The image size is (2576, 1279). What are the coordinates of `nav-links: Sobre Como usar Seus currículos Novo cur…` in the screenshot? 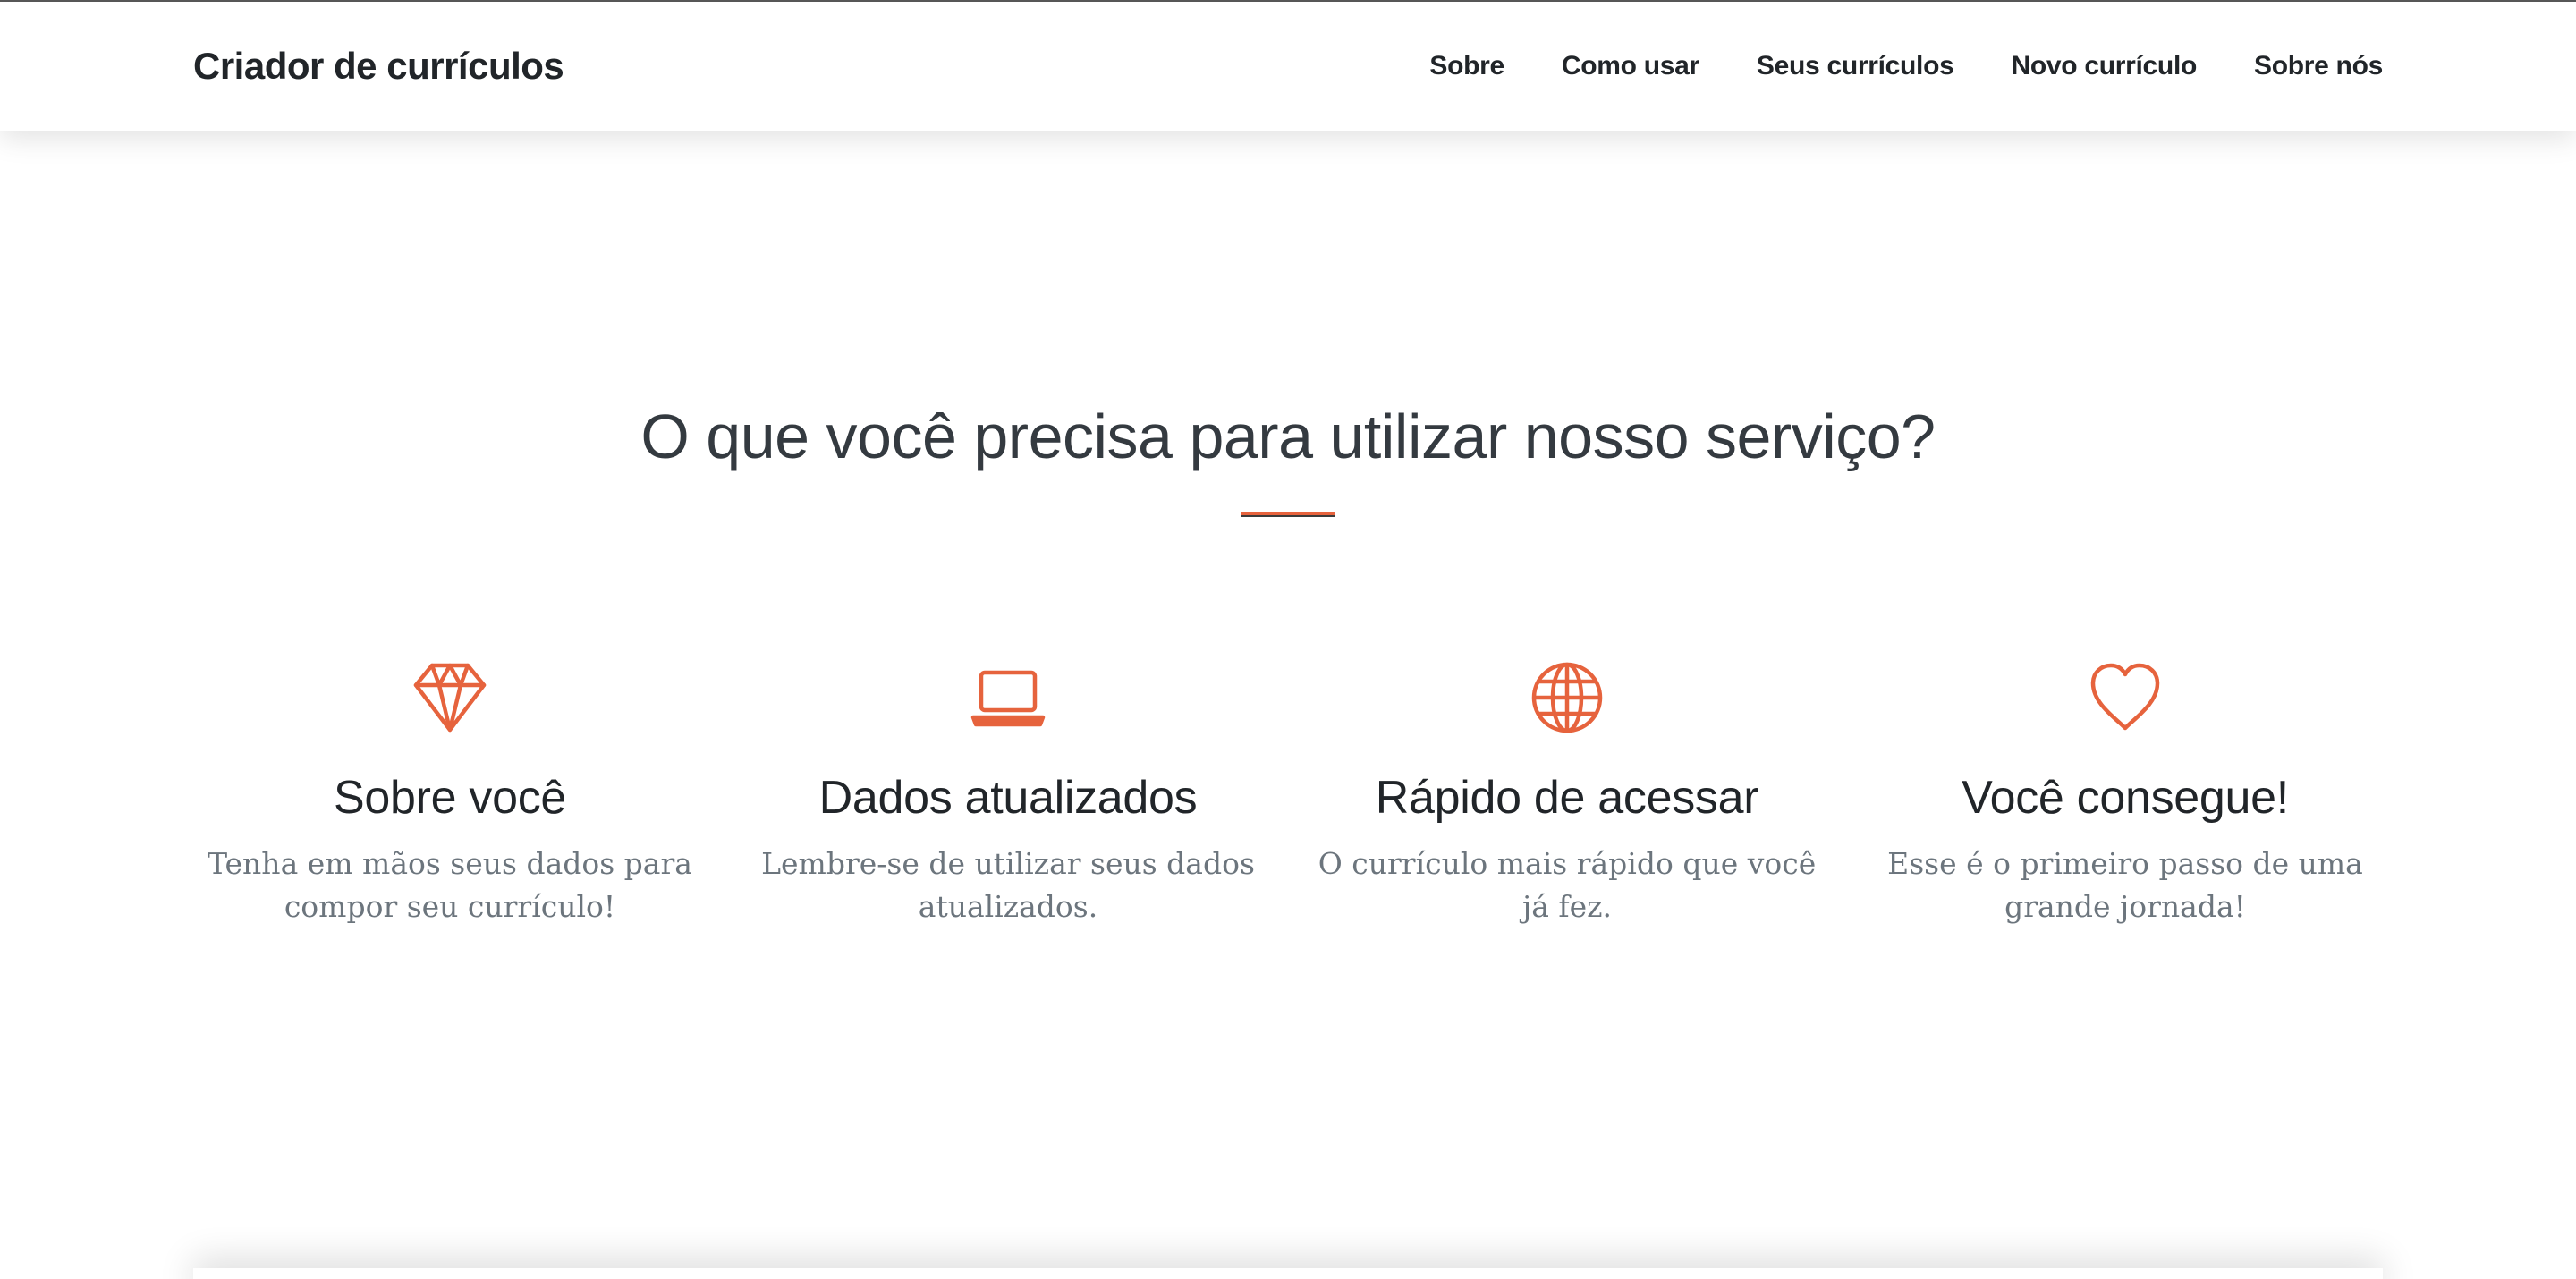 It's located at (1906, 66).